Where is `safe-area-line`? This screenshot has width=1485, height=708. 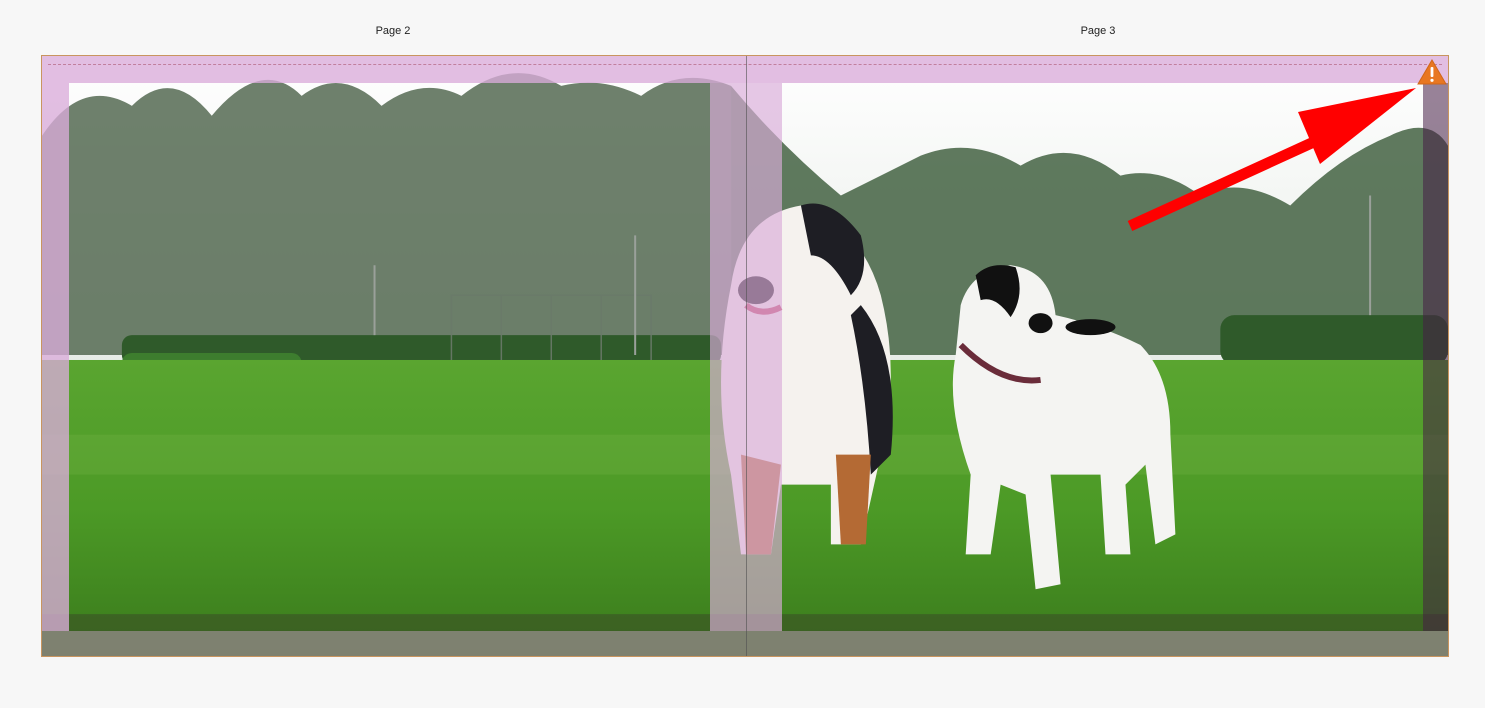 safe-area-line is located at coordinates (745, 64).